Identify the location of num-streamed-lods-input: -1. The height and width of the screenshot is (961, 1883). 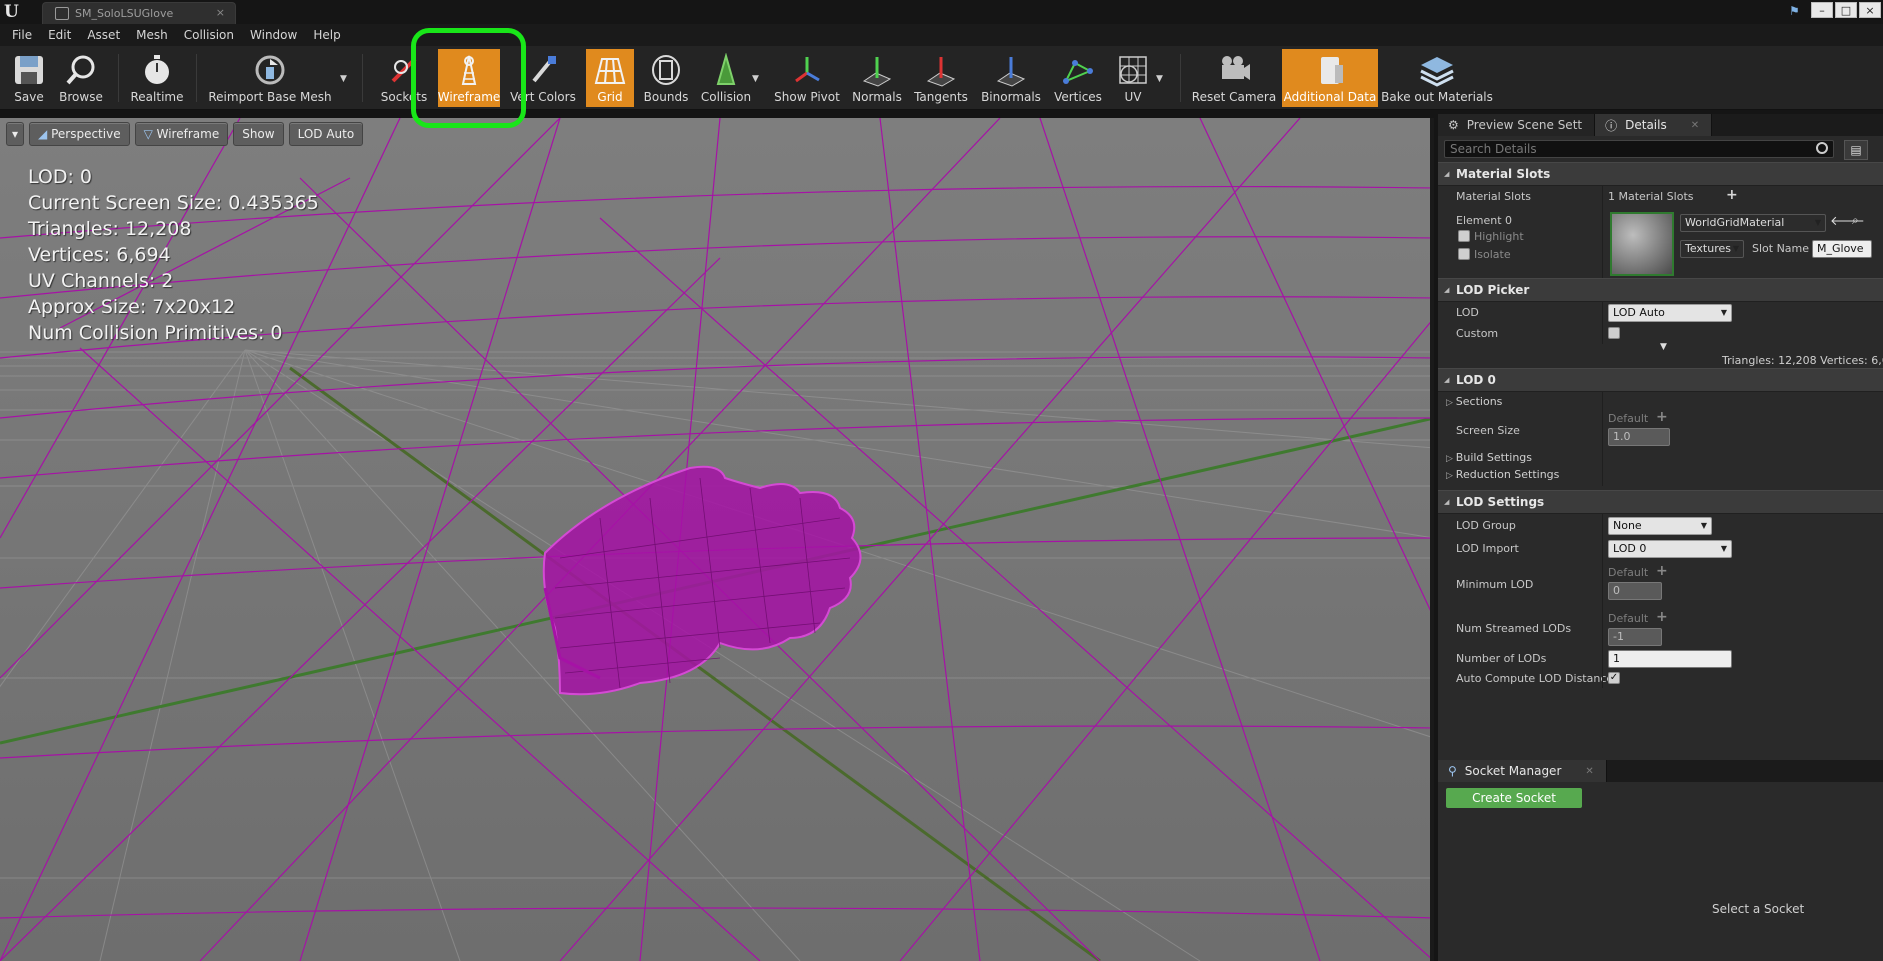
(1635, 637).